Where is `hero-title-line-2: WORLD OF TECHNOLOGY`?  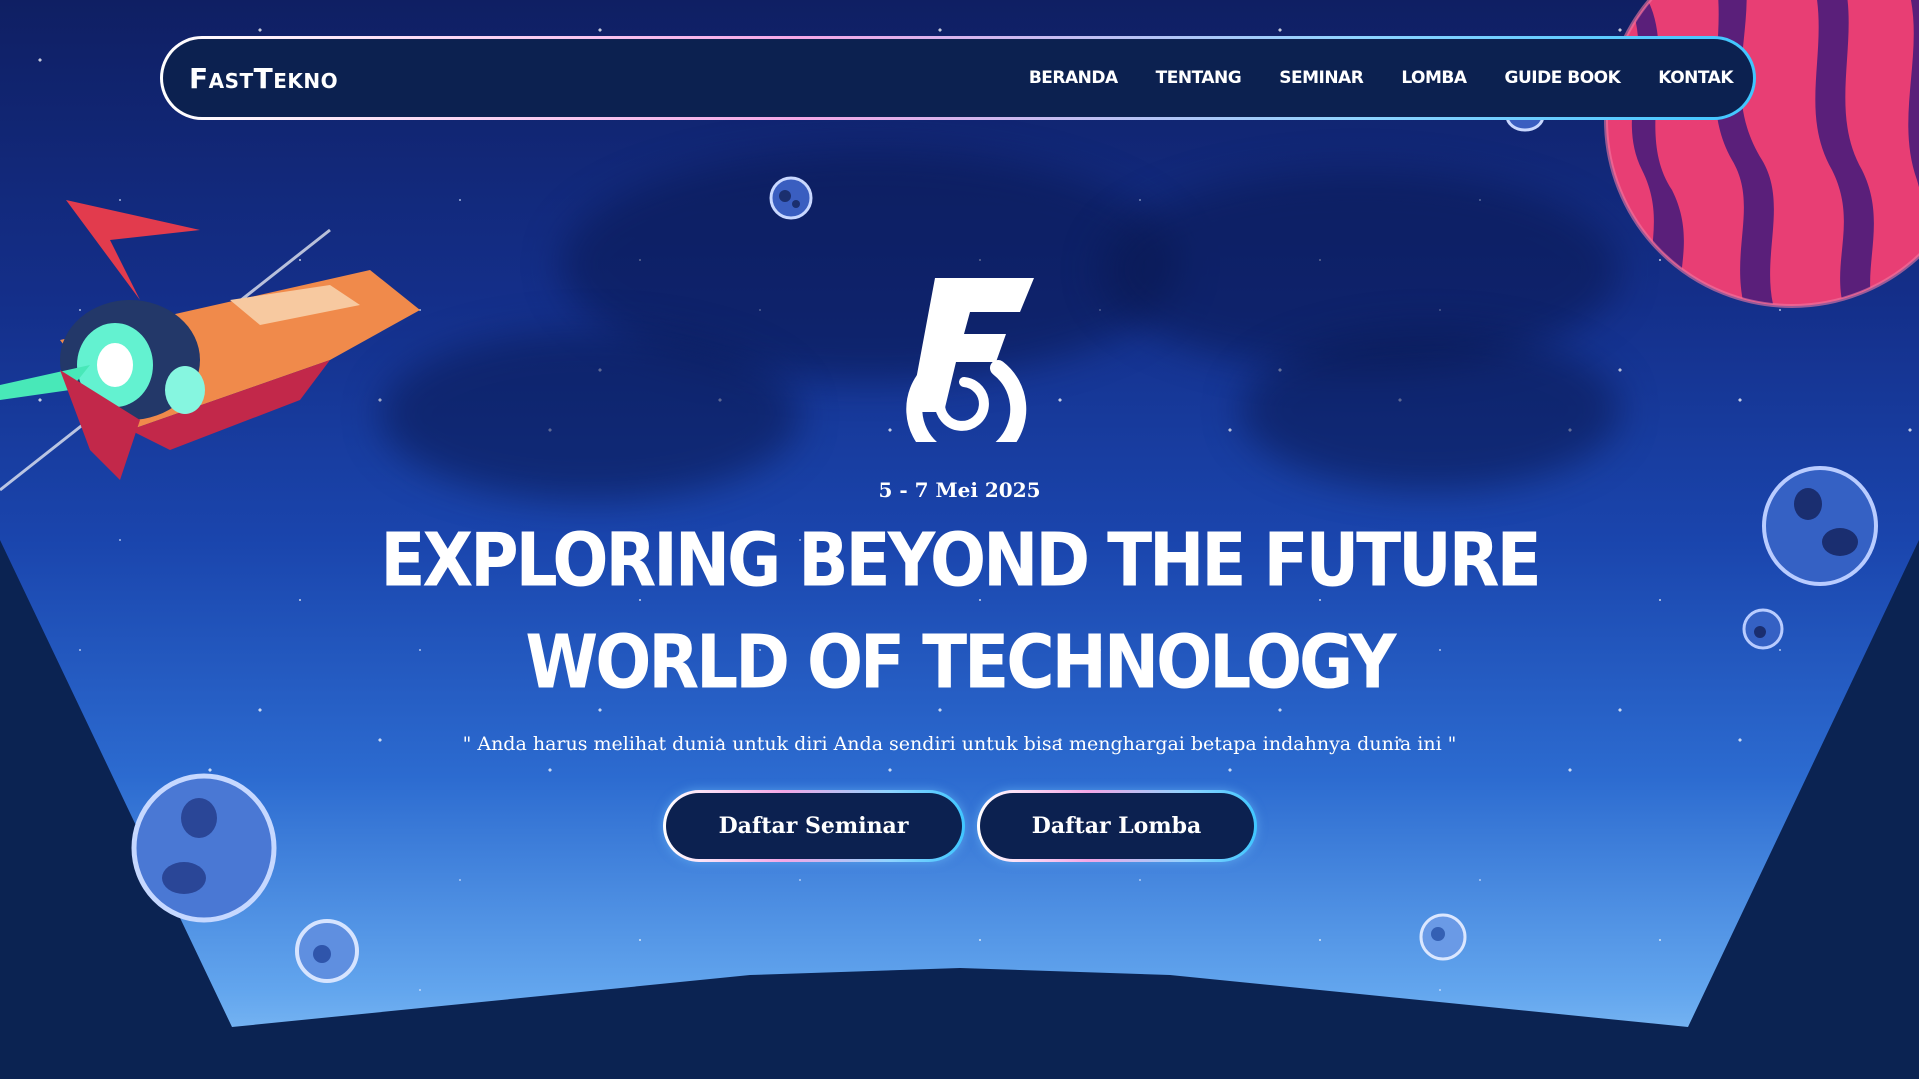 hero-title-line-2: WORLD OF TECHNOLOGY is located at coordinates (960, 662).